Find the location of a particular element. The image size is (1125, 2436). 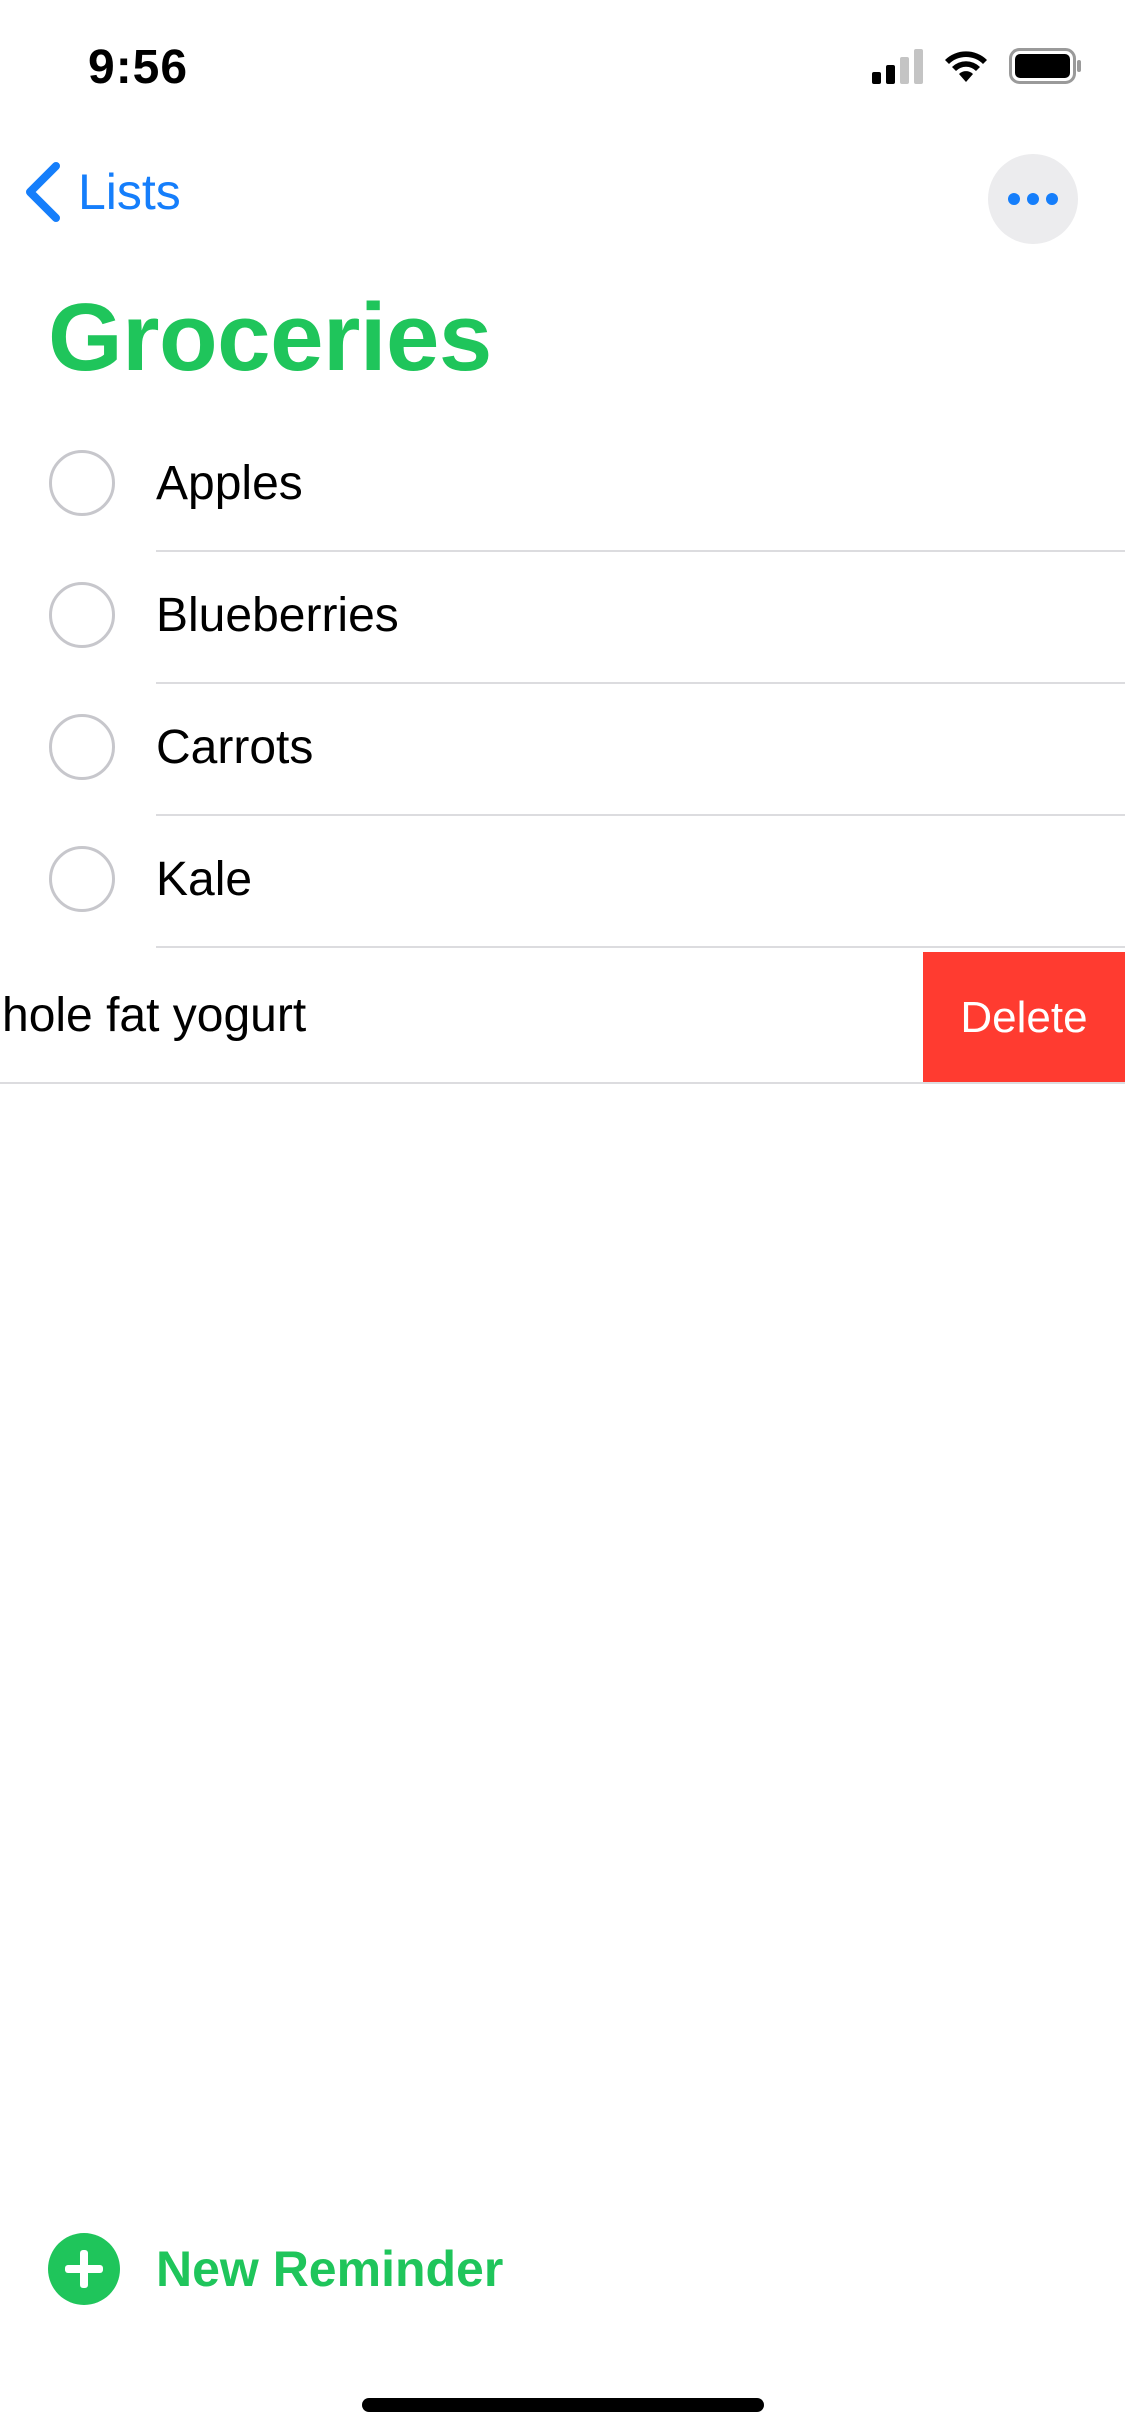

ellipsis-icon is located at coordinates (1014, 199).